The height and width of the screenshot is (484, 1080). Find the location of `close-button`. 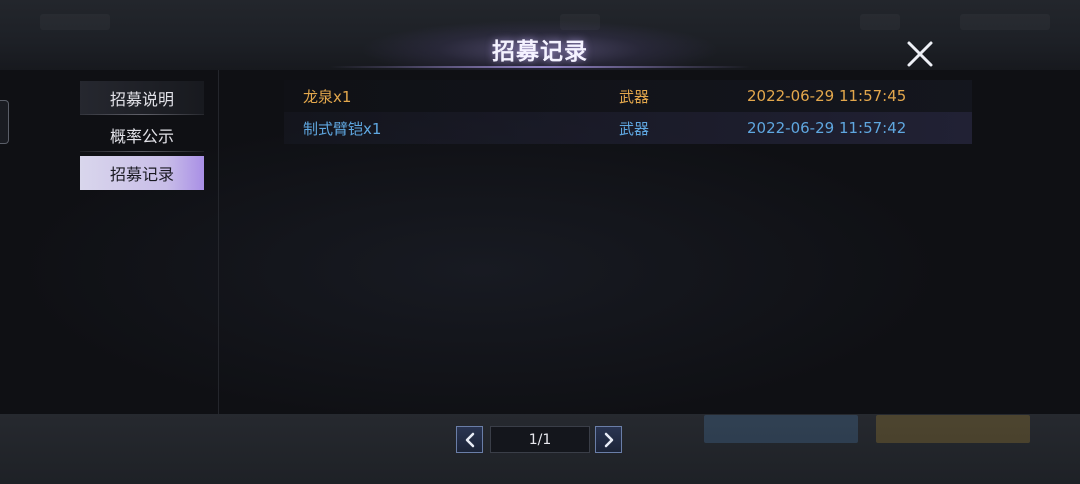

close-button is located at coordinates (920, 54).